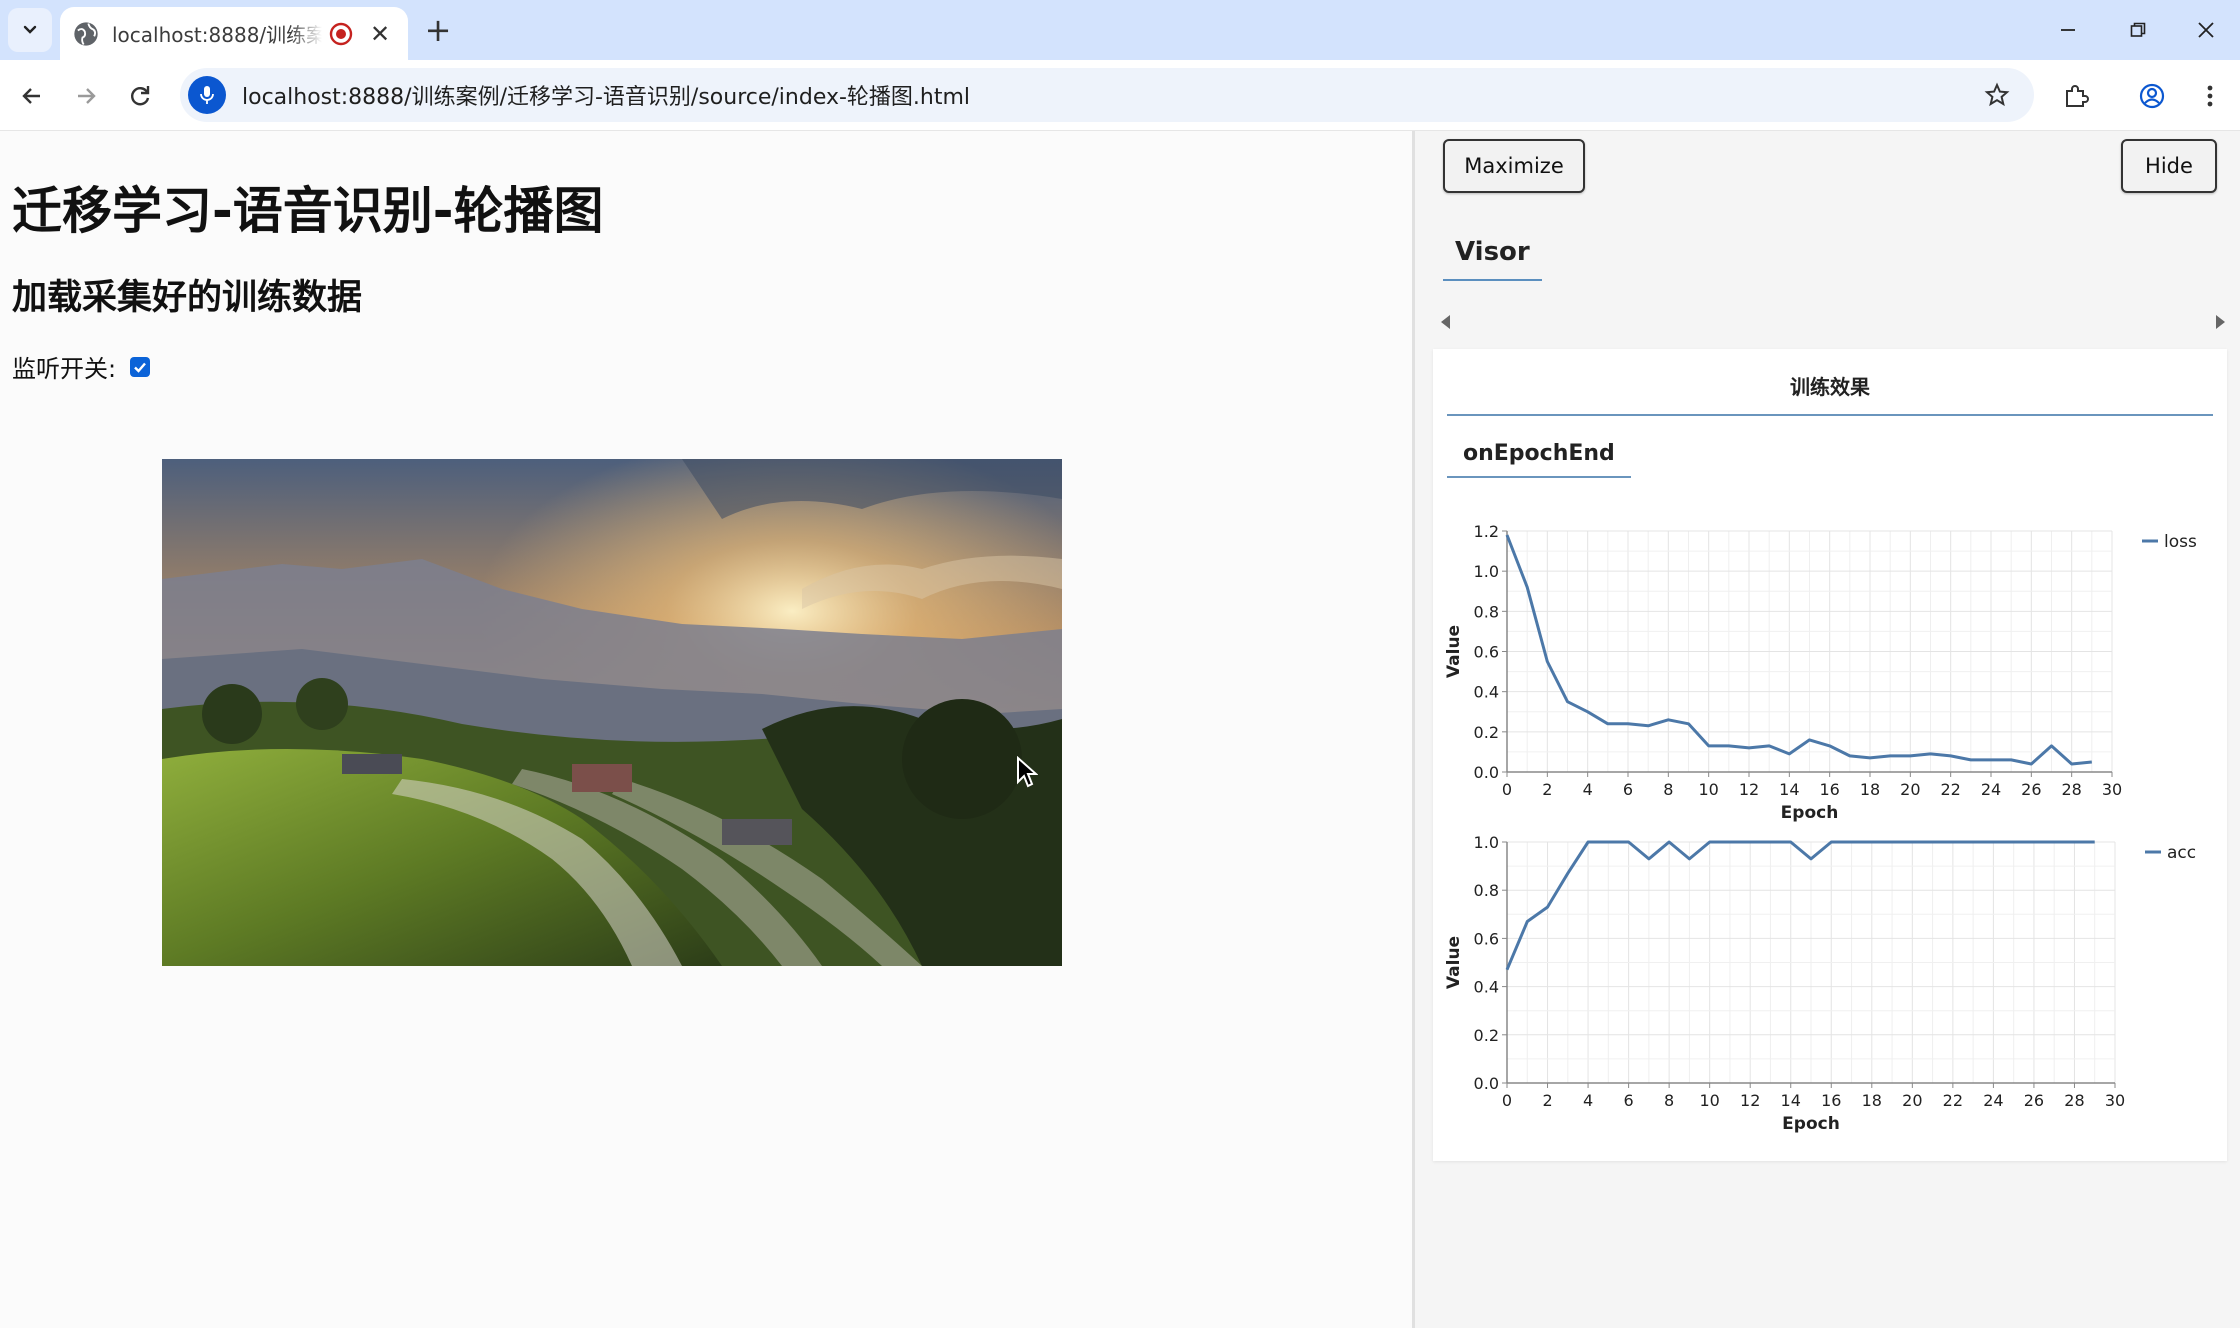  I want to click on chart1-x-tick-label: 16, so click(1831, 1100).